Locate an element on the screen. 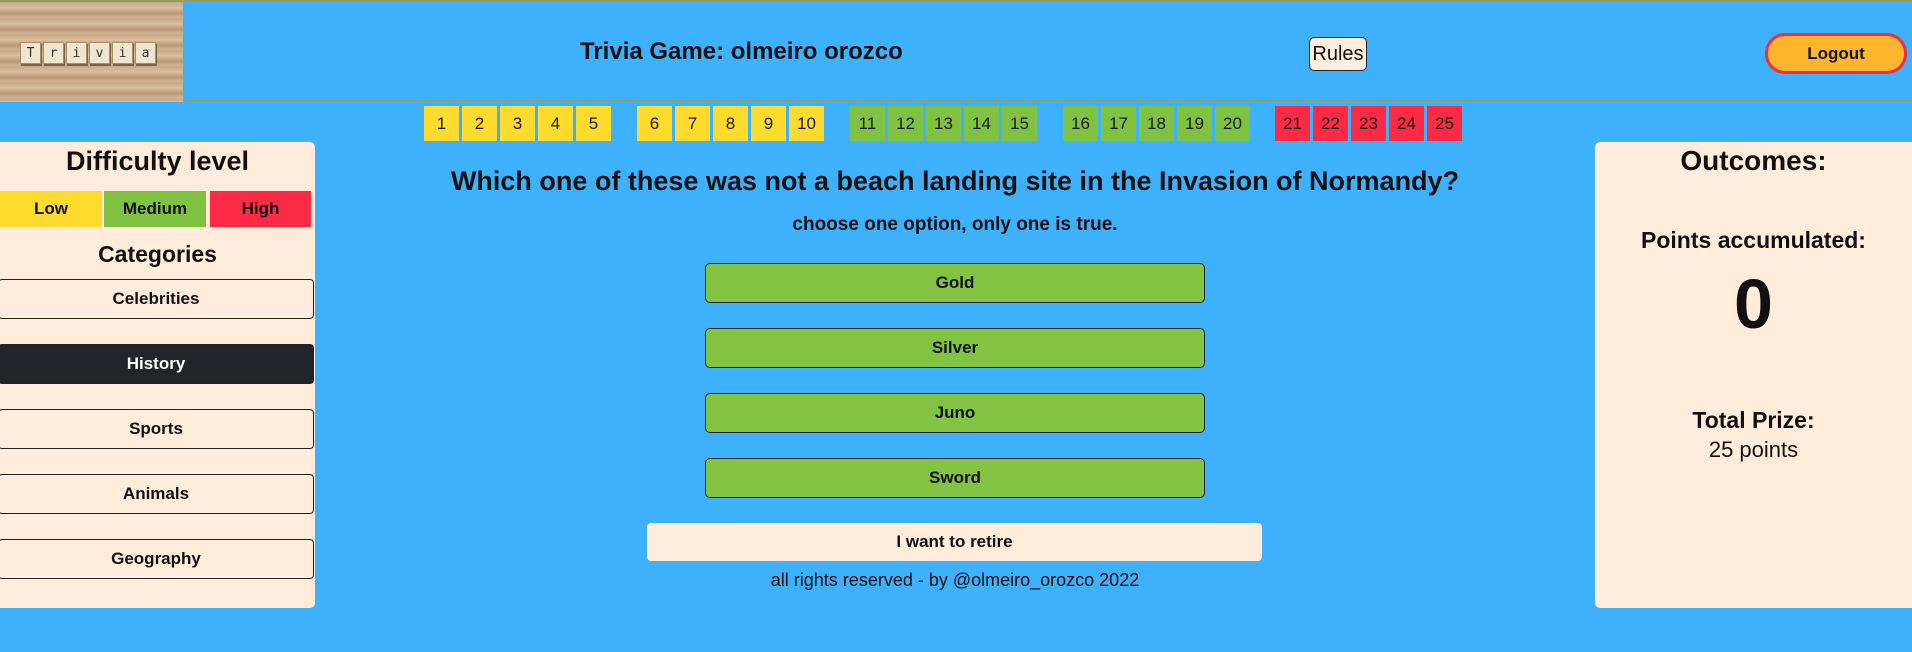  category-celebrities-button: Celebrities is located at coordinates (157, 299).